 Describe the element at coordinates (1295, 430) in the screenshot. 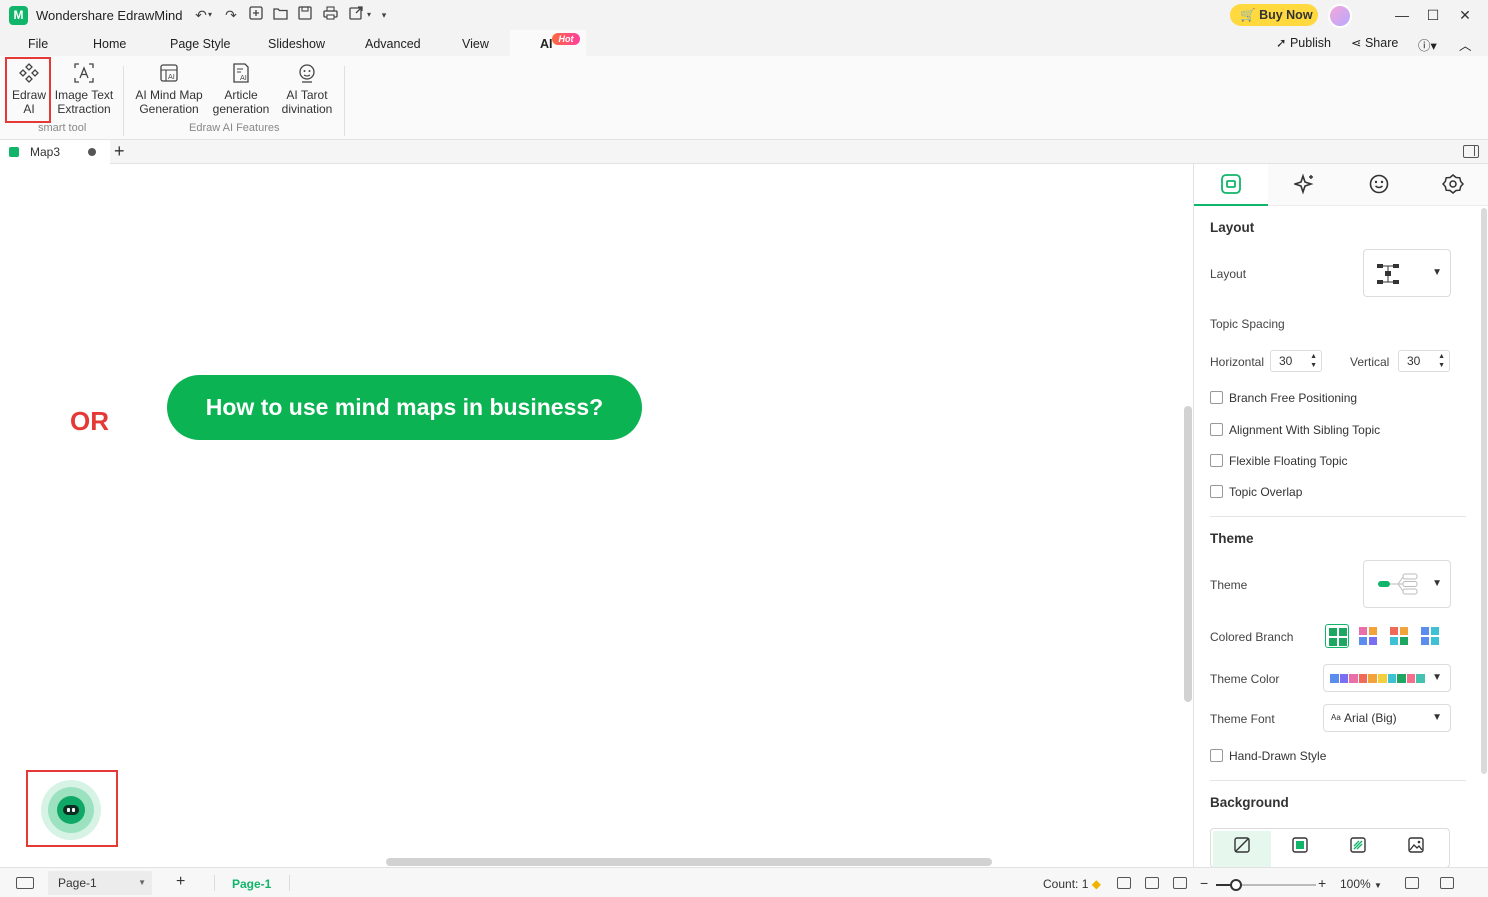

I see `alignment-sibling-topic-checkbox: Alignment With Sibling Topic` at that location.